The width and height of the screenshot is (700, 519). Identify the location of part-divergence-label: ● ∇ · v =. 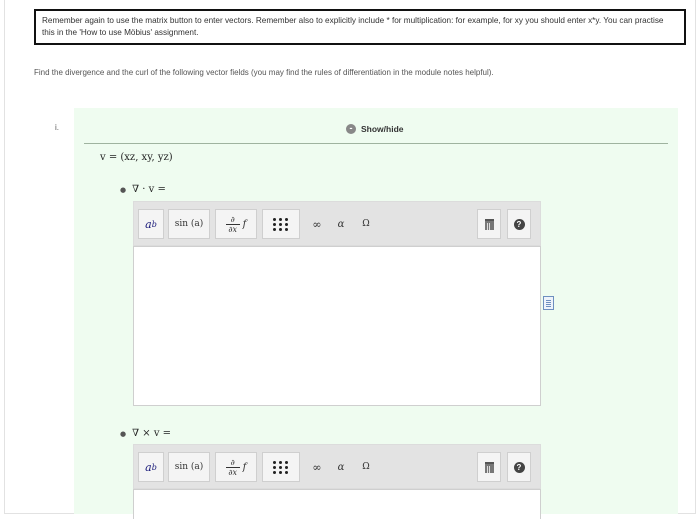
(143, 189).